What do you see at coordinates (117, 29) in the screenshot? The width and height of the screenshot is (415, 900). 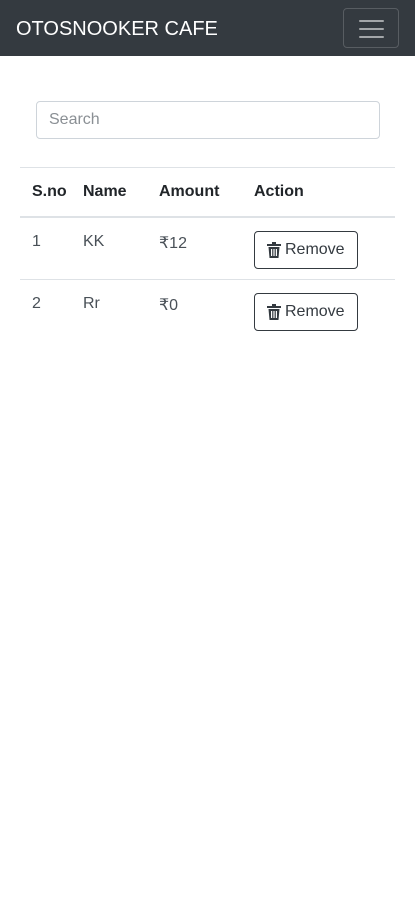 I see `brand-title: OTOSNOOKER CAFE` at bounding box center [117, 29].